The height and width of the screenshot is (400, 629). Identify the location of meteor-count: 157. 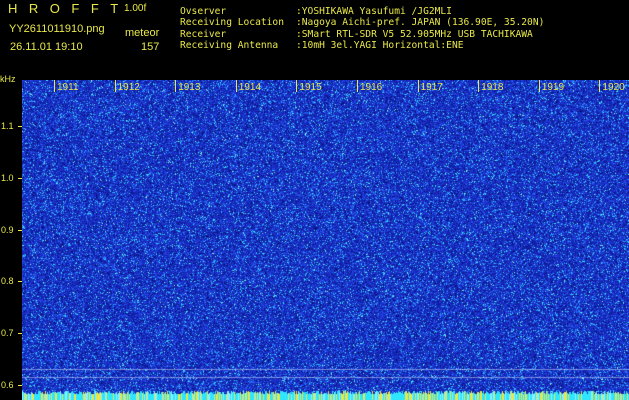
(150, 47).